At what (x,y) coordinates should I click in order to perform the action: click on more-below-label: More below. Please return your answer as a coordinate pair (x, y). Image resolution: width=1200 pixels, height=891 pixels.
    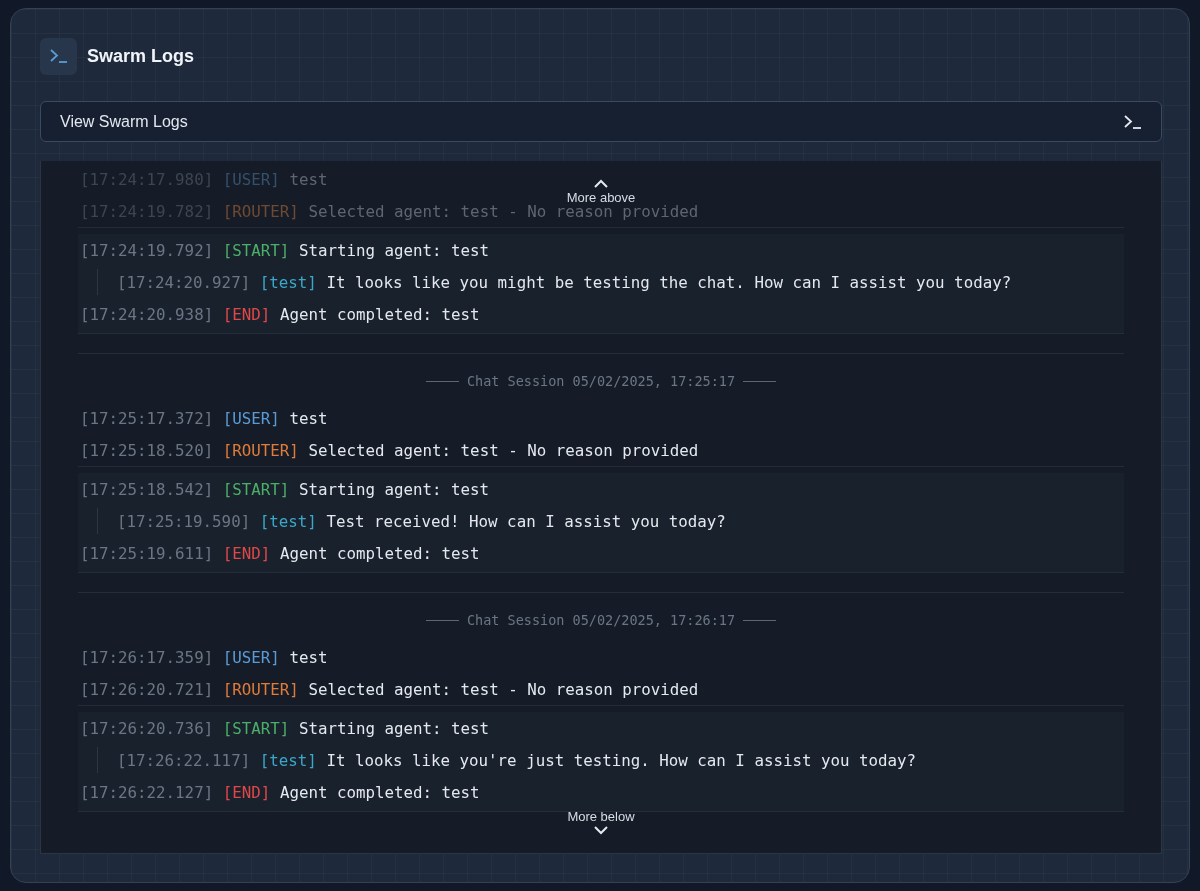
    Looking at the image, I should click on (601, 816).